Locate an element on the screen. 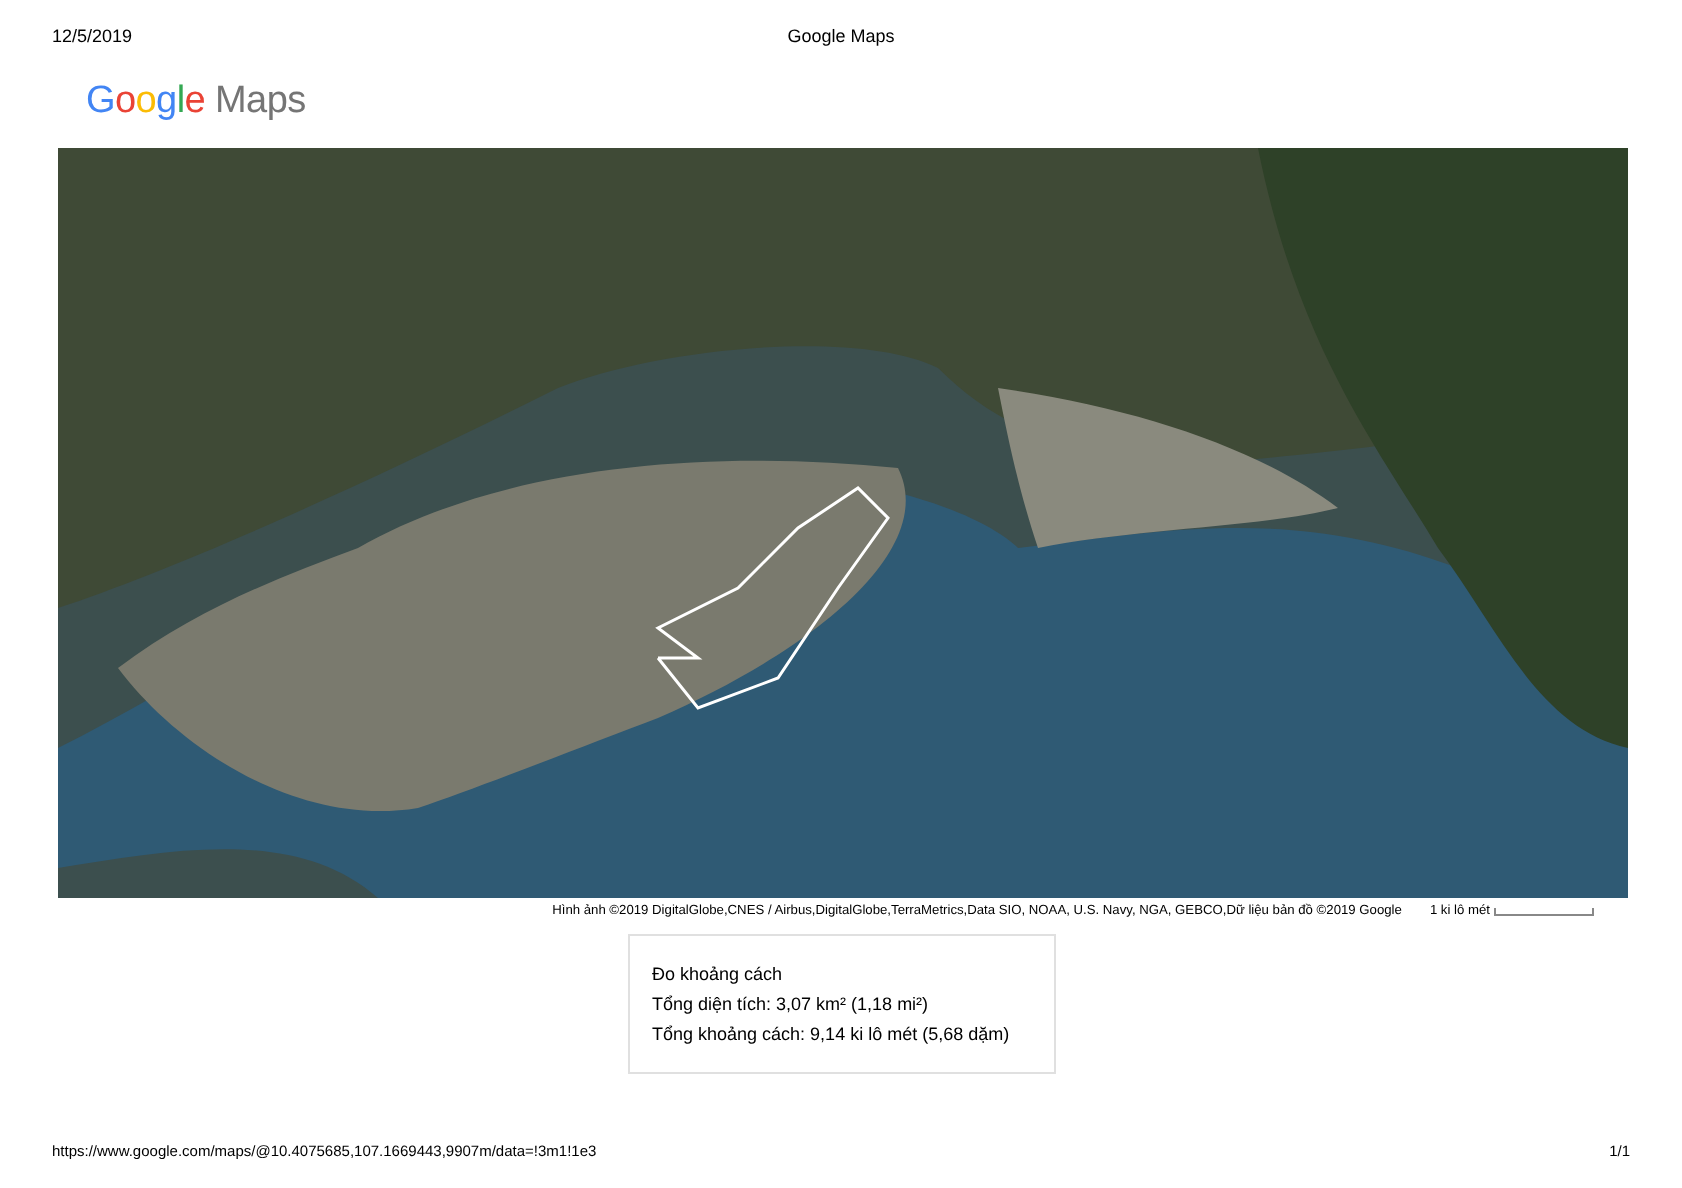 This screenshot has width=1682, height=1188. logo-brand: Google is located at coordinates (146, 102).